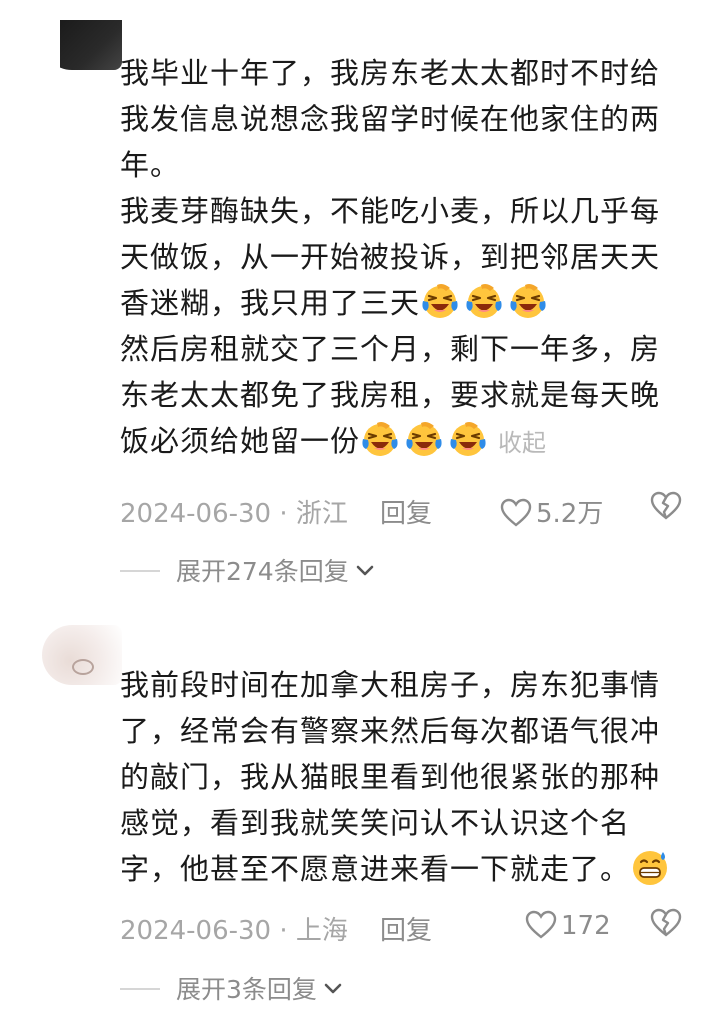 The image size is (720, 1013). I want to click on comment-meta: 2024-06-30 · 浙江 回复 5.2万, so click(405, 512).